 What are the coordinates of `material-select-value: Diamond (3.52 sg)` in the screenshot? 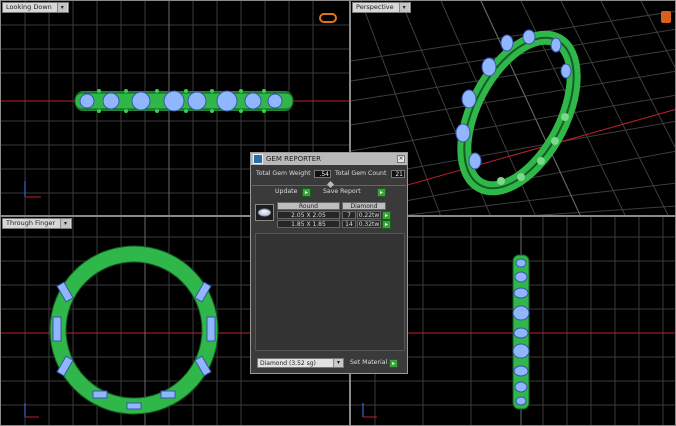 It's located at (288, 363).